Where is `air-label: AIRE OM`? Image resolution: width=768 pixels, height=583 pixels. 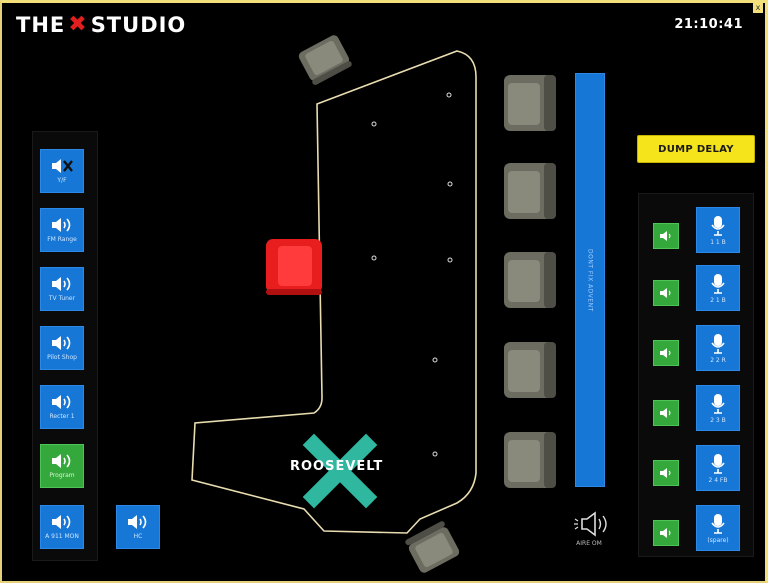 air-label: AIRE OM is located at coordinates (589, 543).